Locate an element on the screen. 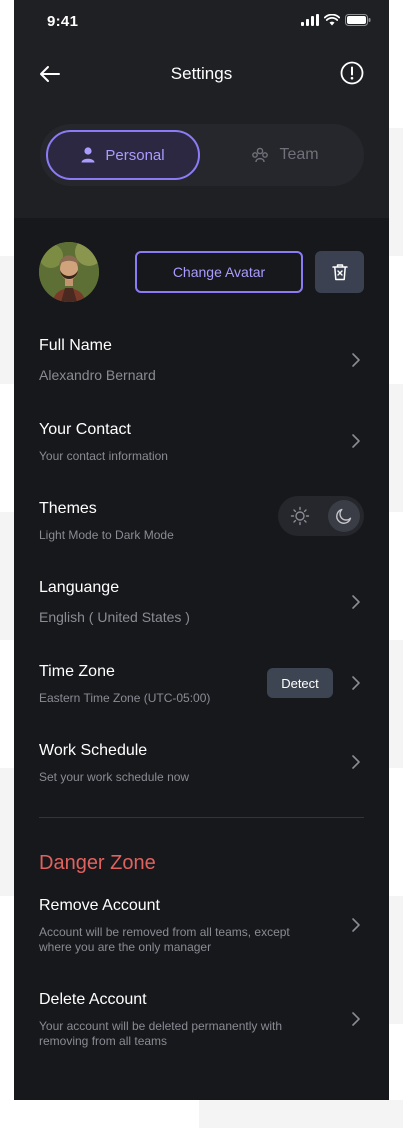 This screenshot has width=403, height=1128. setting-full-name-value: Alexandro Bernard is located at coordinates (97, 375).